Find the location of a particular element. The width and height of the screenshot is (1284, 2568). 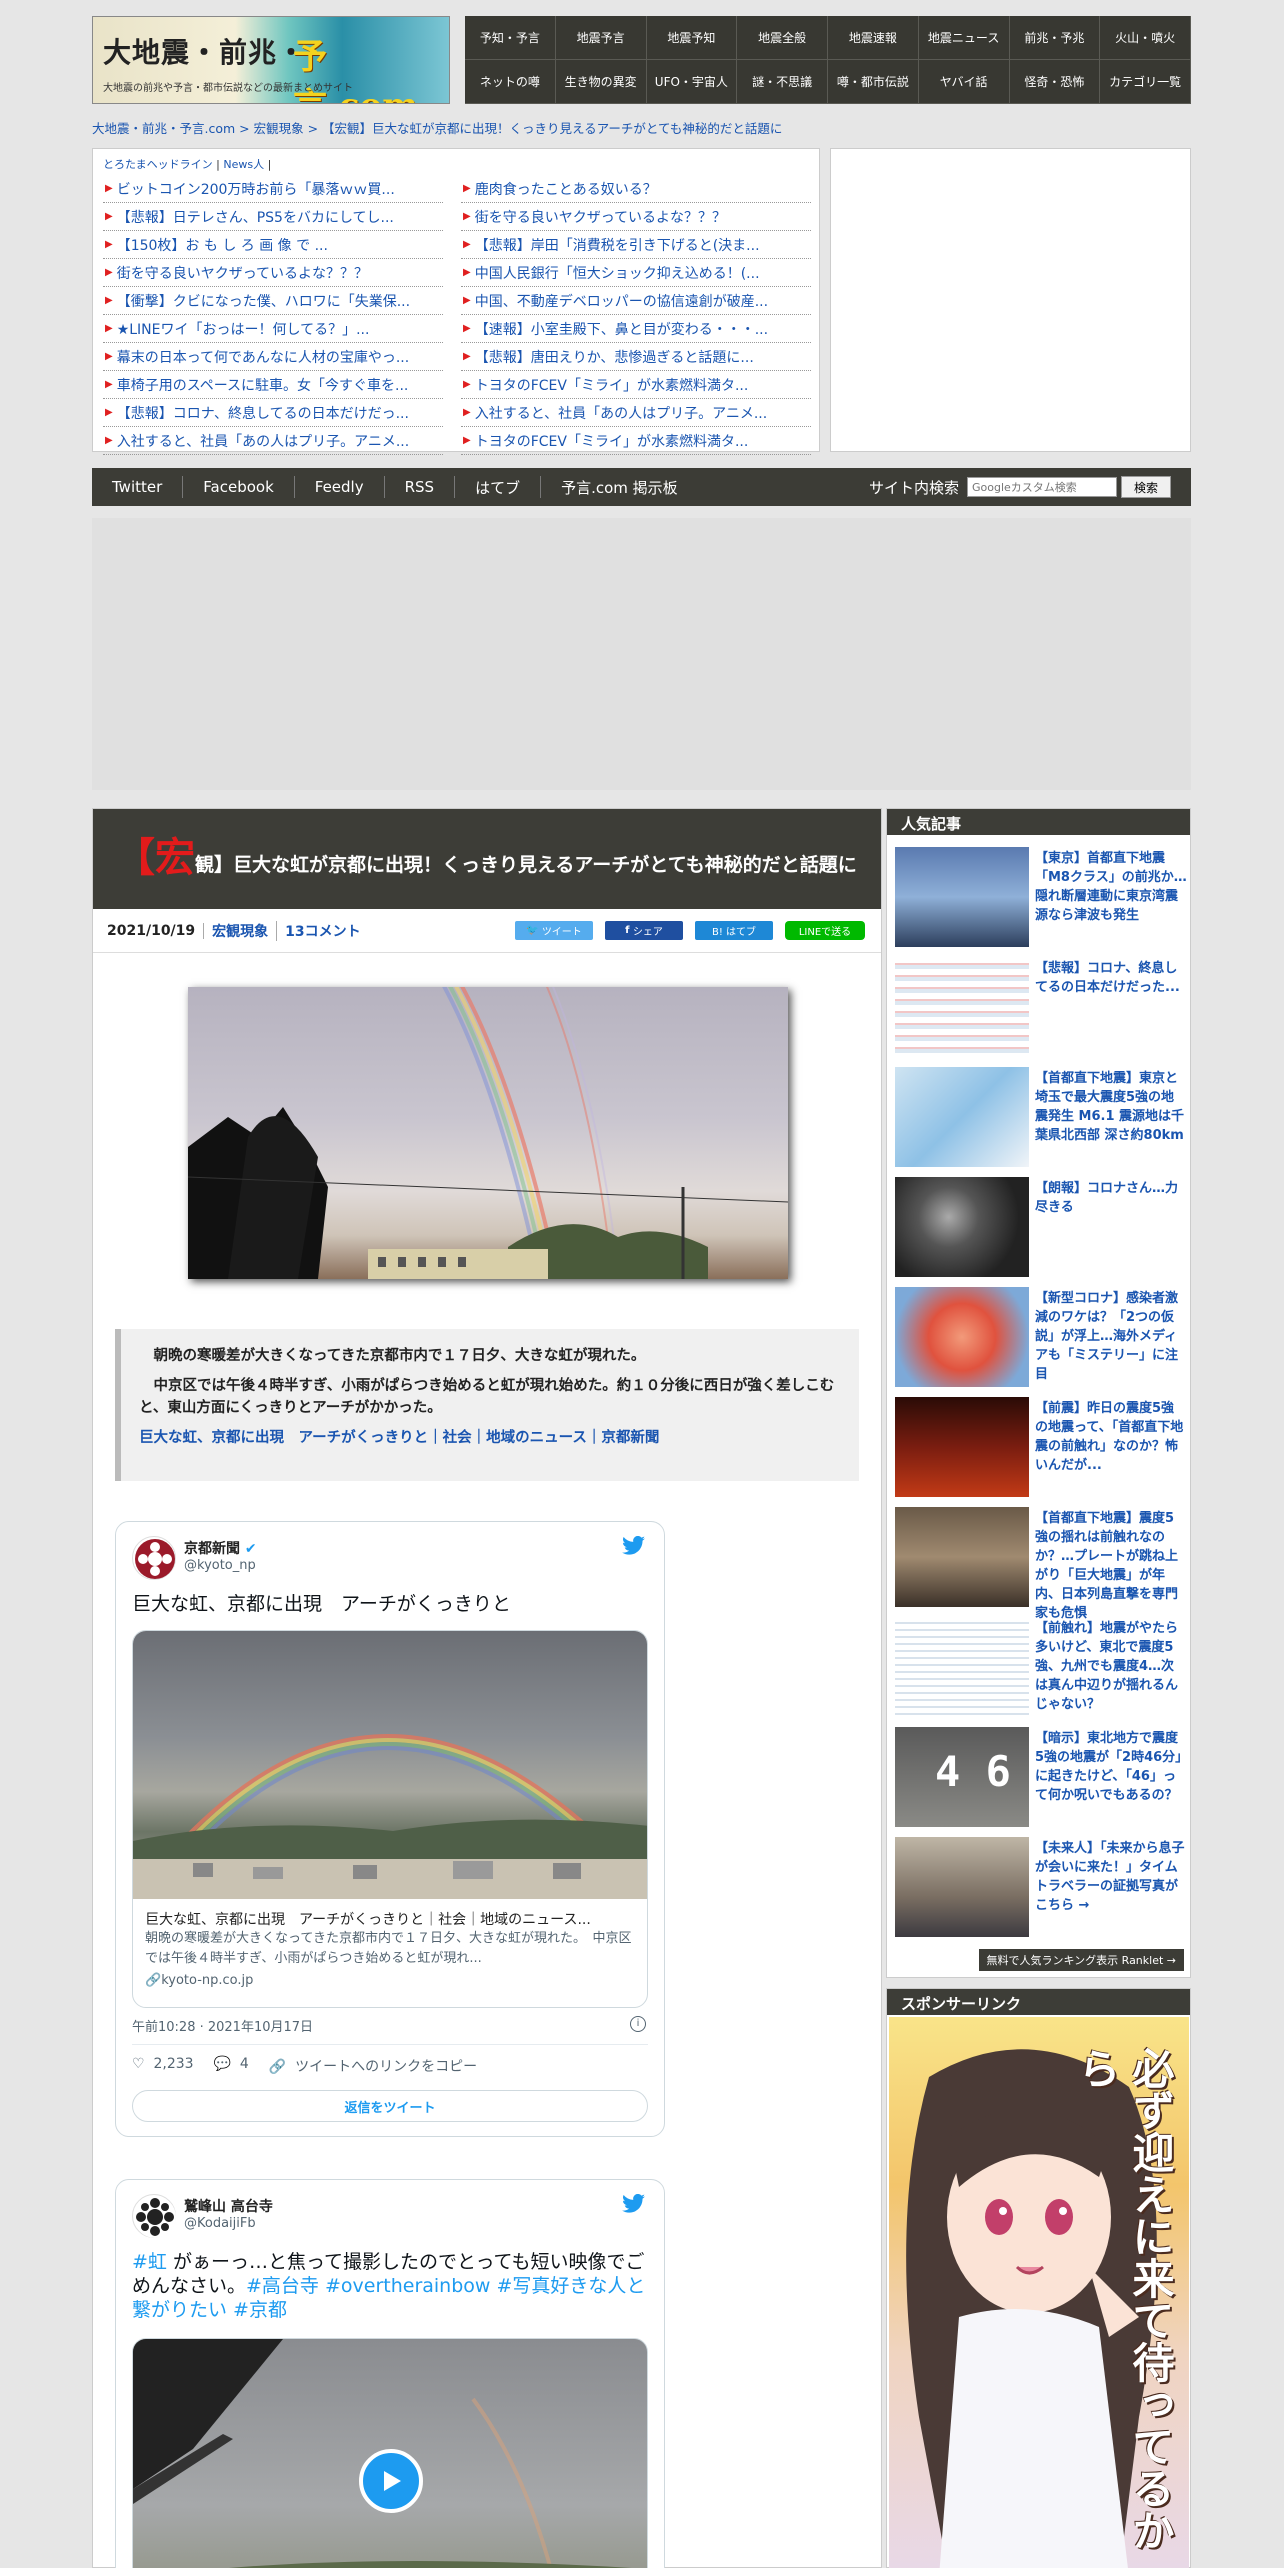

headline-text: 鹿肉食ったことある奴いる？ is located at coordinates (566, 189).